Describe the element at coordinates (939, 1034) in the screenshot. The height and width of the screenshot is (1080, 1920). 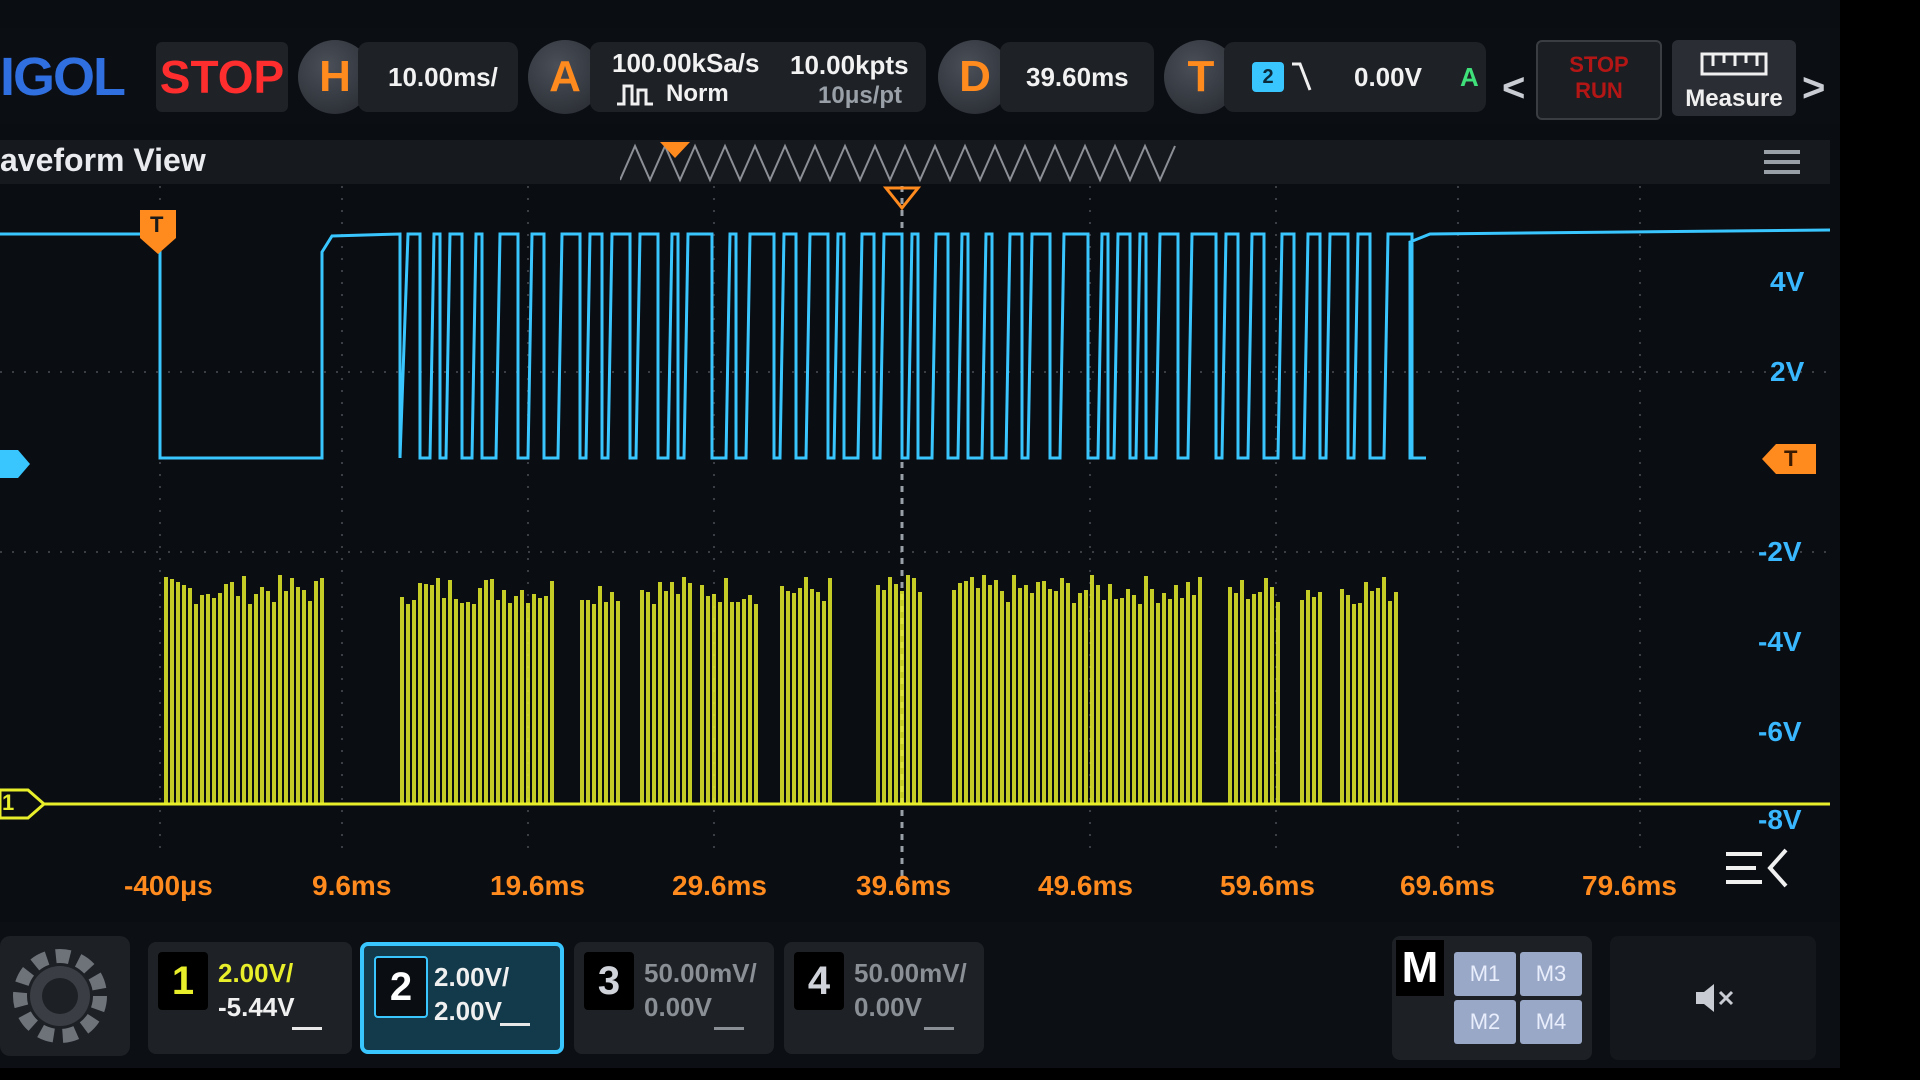
I see `dc-coupling-icon` at that location.